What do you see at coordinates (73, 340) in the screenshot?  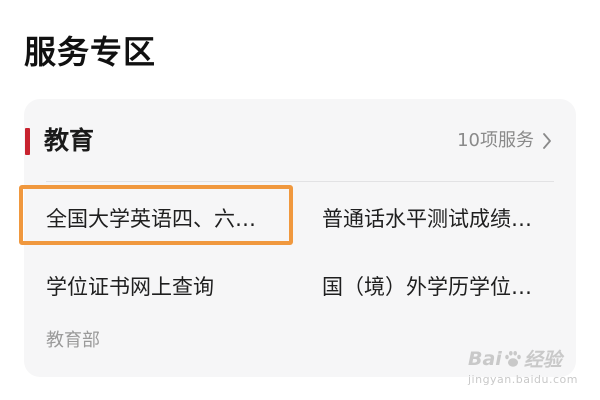 I see `service-provider-label: 教育部` at bounding box center [73, 340].